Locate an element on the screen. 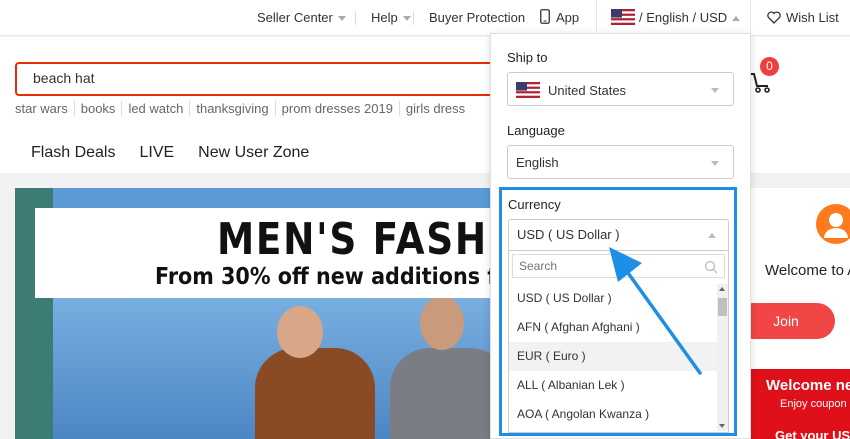 The width and height of the screenshot is (850, 439). app-link: App is located at coordinates (559, 18).